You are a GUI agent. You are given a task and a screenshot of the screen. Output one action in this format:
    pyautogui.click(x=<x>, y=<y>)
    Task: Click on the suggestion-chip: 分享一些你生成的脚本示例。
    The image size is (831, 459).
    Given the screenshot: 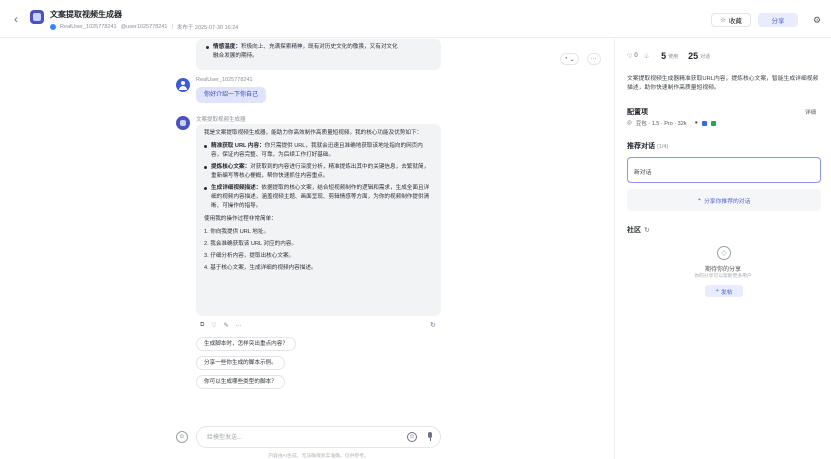 What is the action you would take?
    pyautogui.click(x=240, y=363)
    